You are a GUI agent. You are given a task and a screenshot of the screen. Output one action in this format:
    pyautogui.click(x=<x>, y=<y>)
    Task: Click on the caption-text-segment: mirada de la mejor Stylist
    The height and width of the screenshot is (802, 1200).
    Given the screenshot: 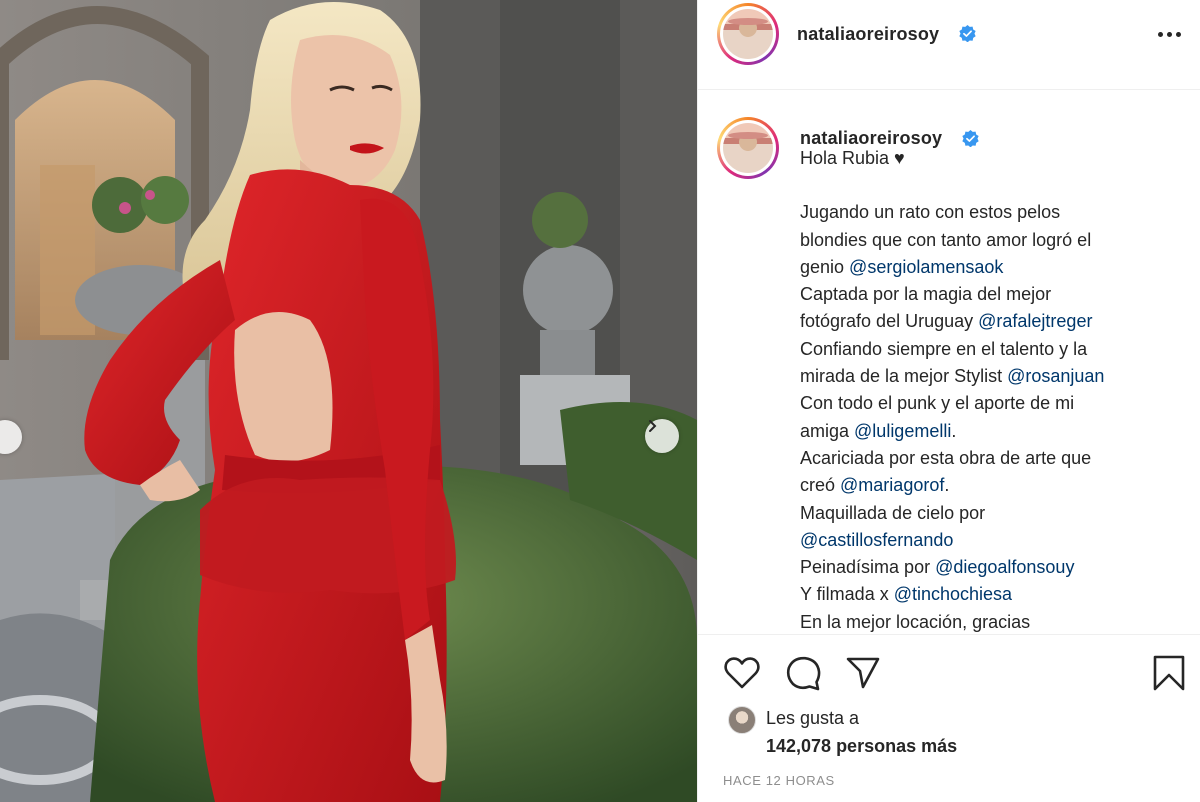 What is the action you would take?
    pyautogui.click(x=904, y=376)
    